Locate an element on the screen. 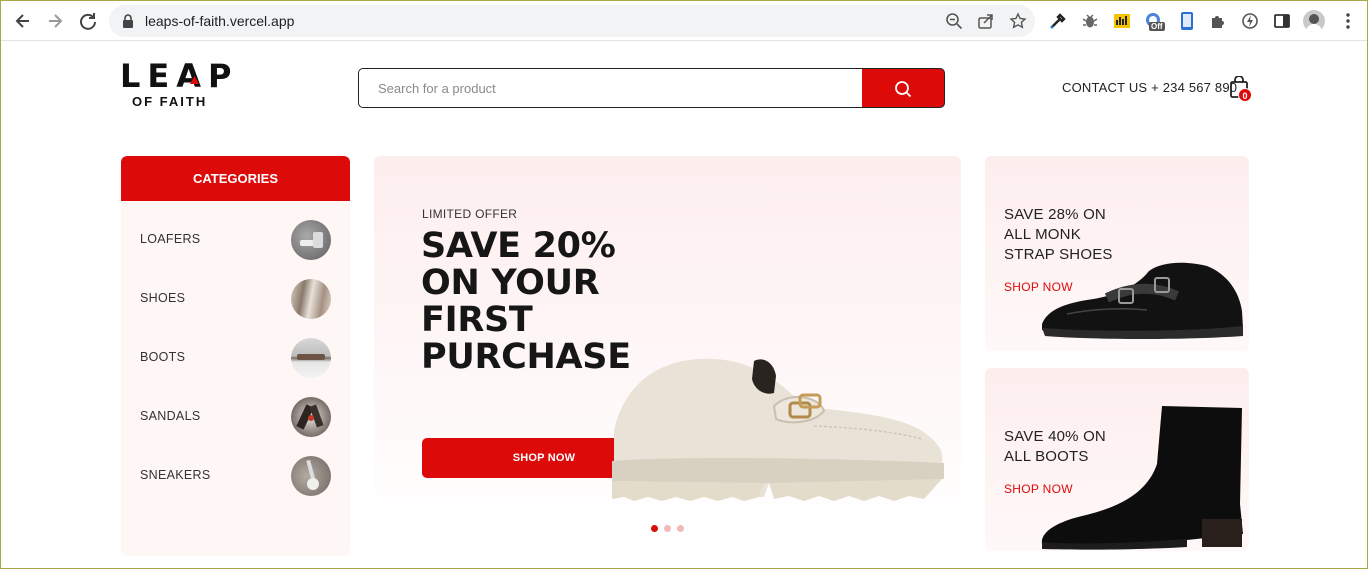 This screenshot has width=1368, height=569. eyedropper-icon is located at coordinates (1058, 21).